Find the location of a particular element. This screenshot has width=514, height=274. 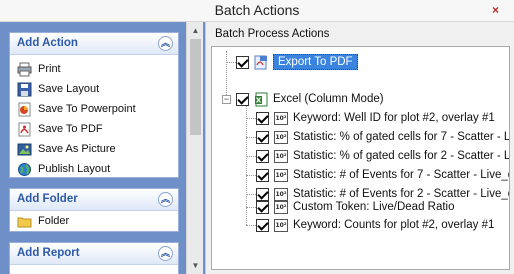

scroll-up-icon: ▲ is located at coordinates (195, 30).